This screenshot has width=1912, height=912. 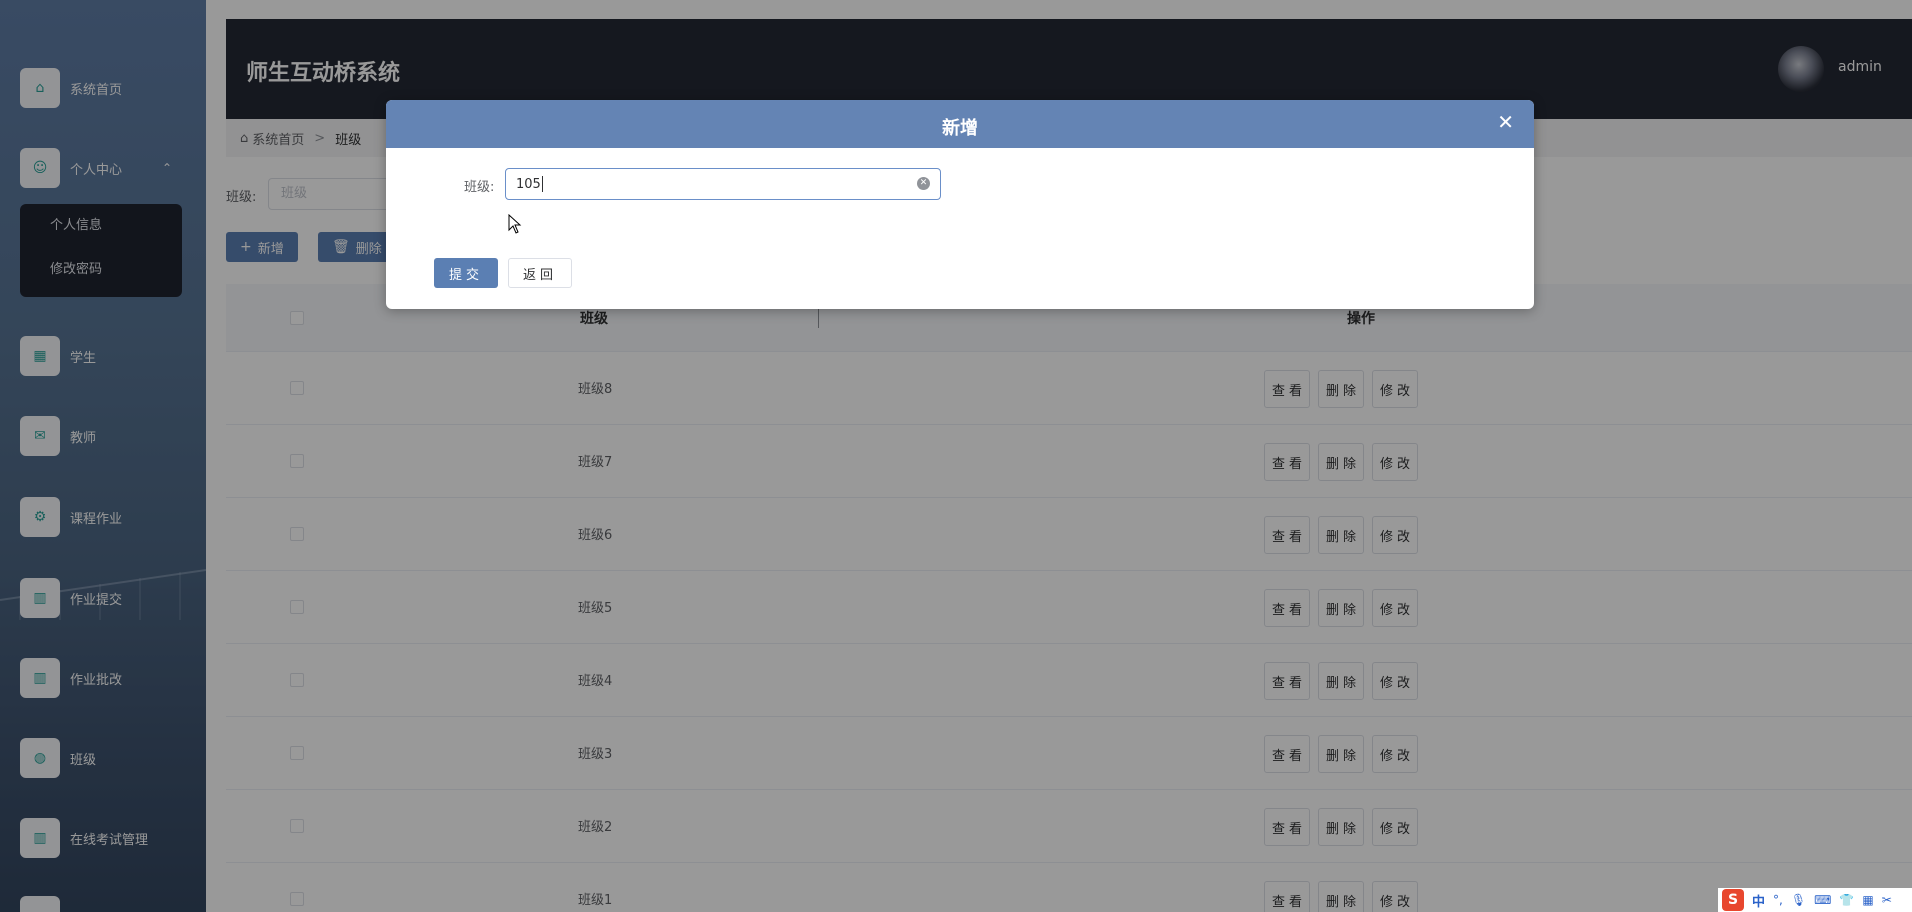 I want to click on ime-mode: 中, so click(x=1758, y=900).